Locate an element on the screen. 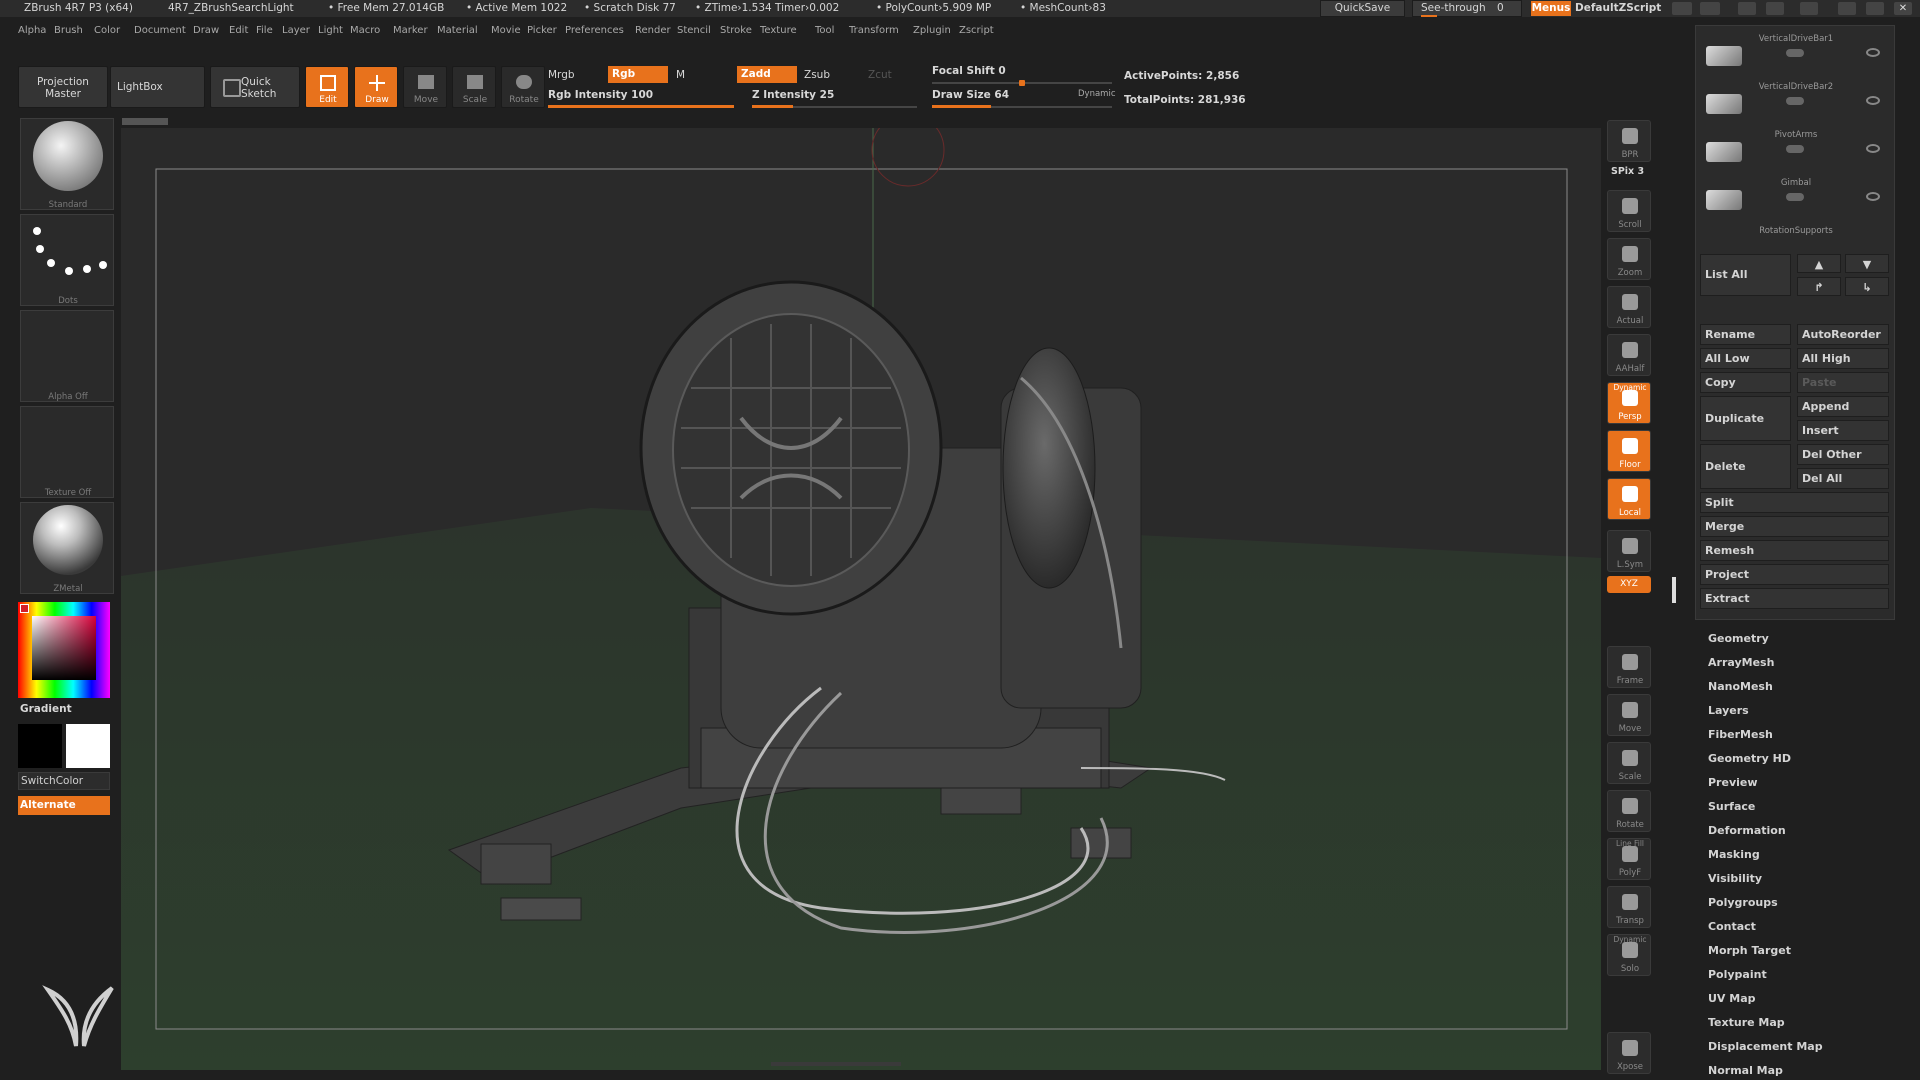  tool-menu-contact: Contact is located at coordinates (1732, 926).